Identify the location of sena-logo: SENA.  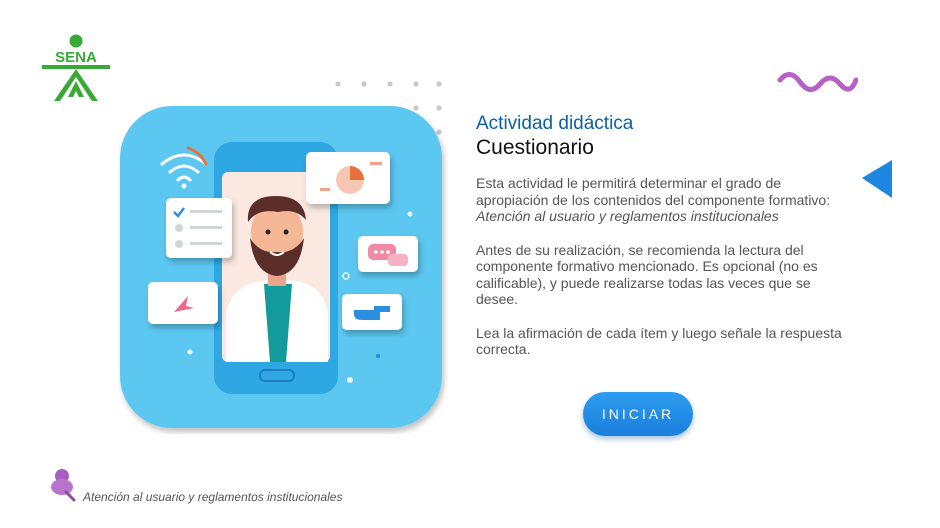
(76, 67).